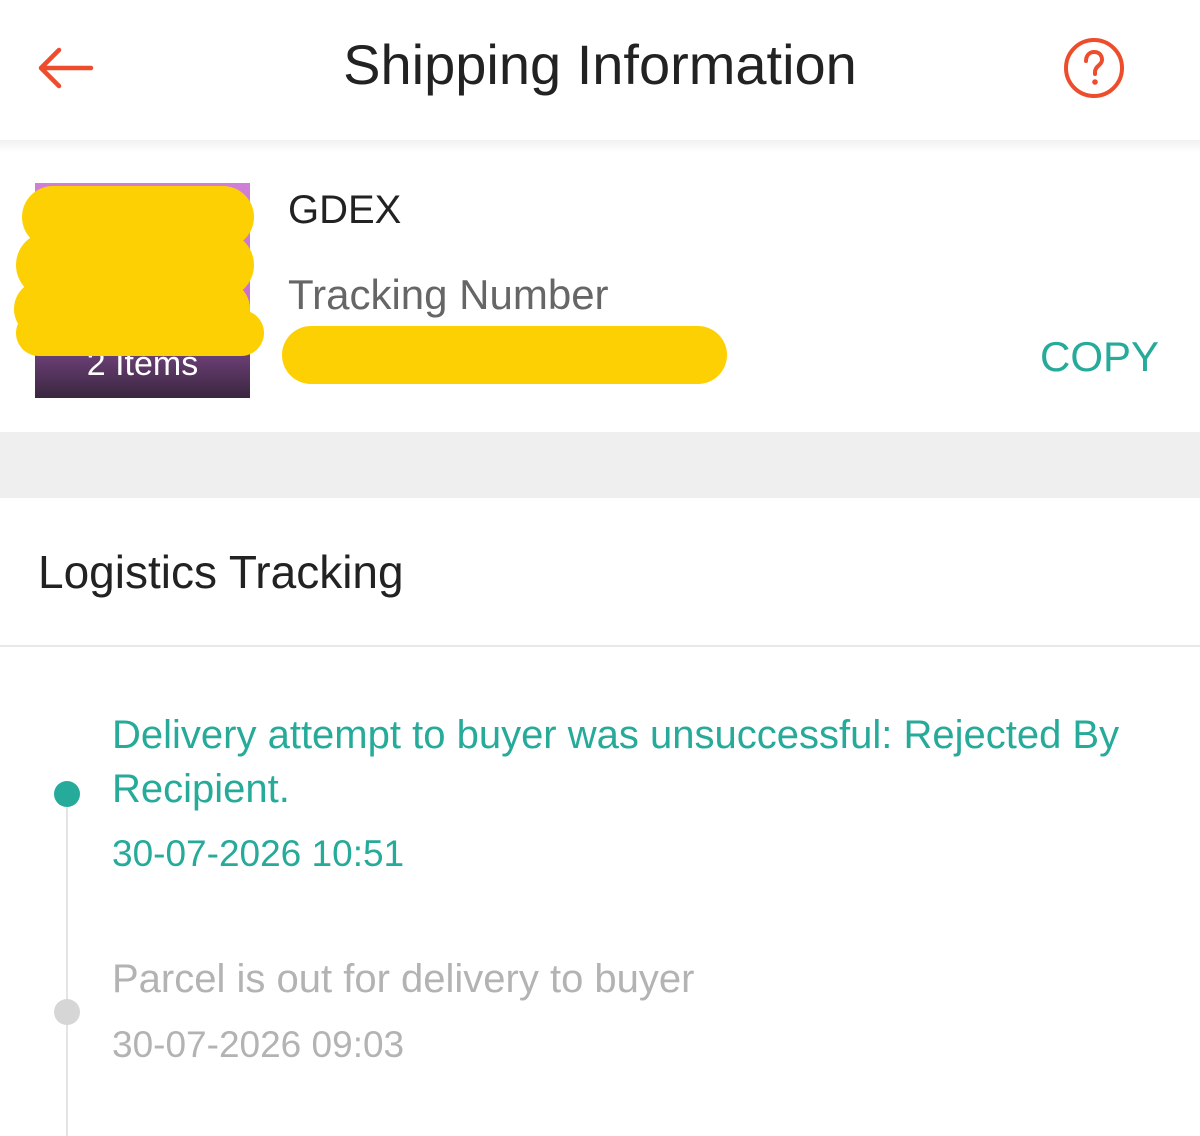 The width and height of the screenshot is (1200, 1136). What do you see at coordinates (403, 979) in the screenshot?
I see `tracking-event-description: Parcel is out for delivery to buyer` at bounding box center [403, 979].